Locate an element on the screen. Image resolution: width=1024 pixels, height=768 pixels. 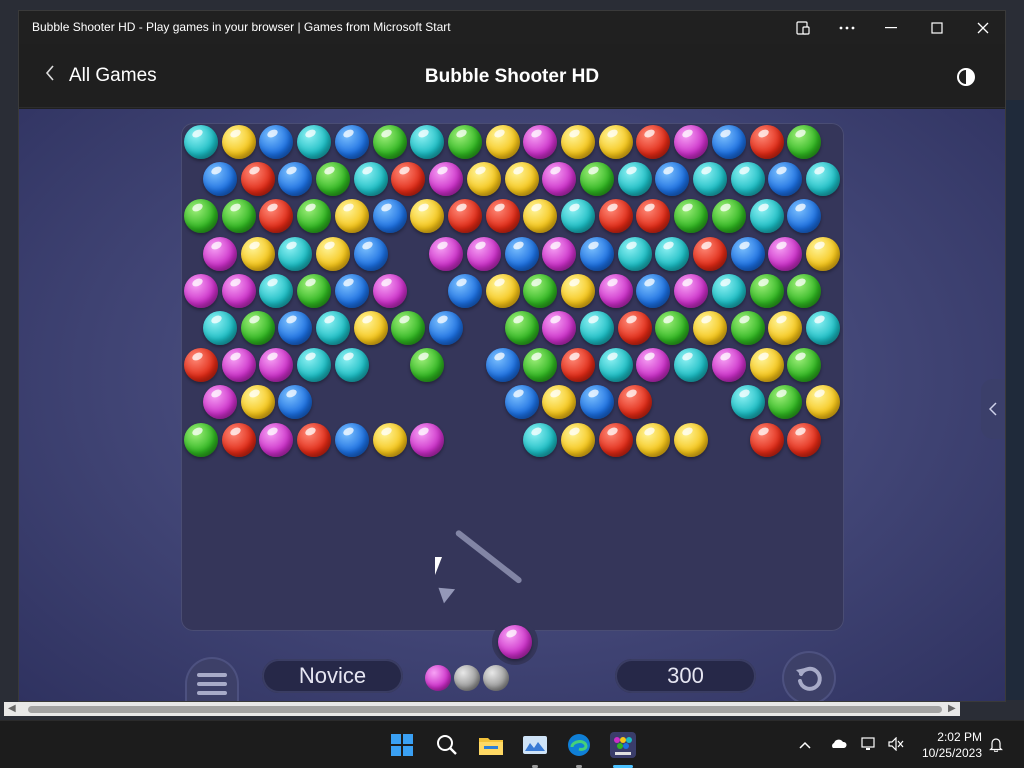
windows-start-icon is located at coordinates (402, 745).